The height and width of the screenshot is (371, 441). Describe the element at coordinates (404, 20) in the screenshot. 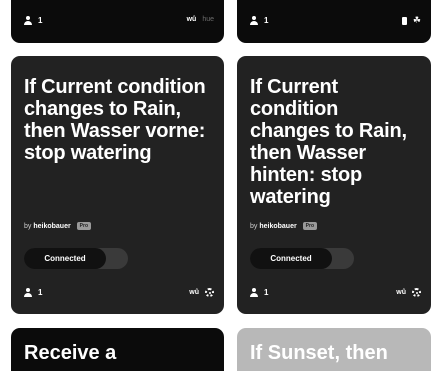

I see `phone-icon` at that location.